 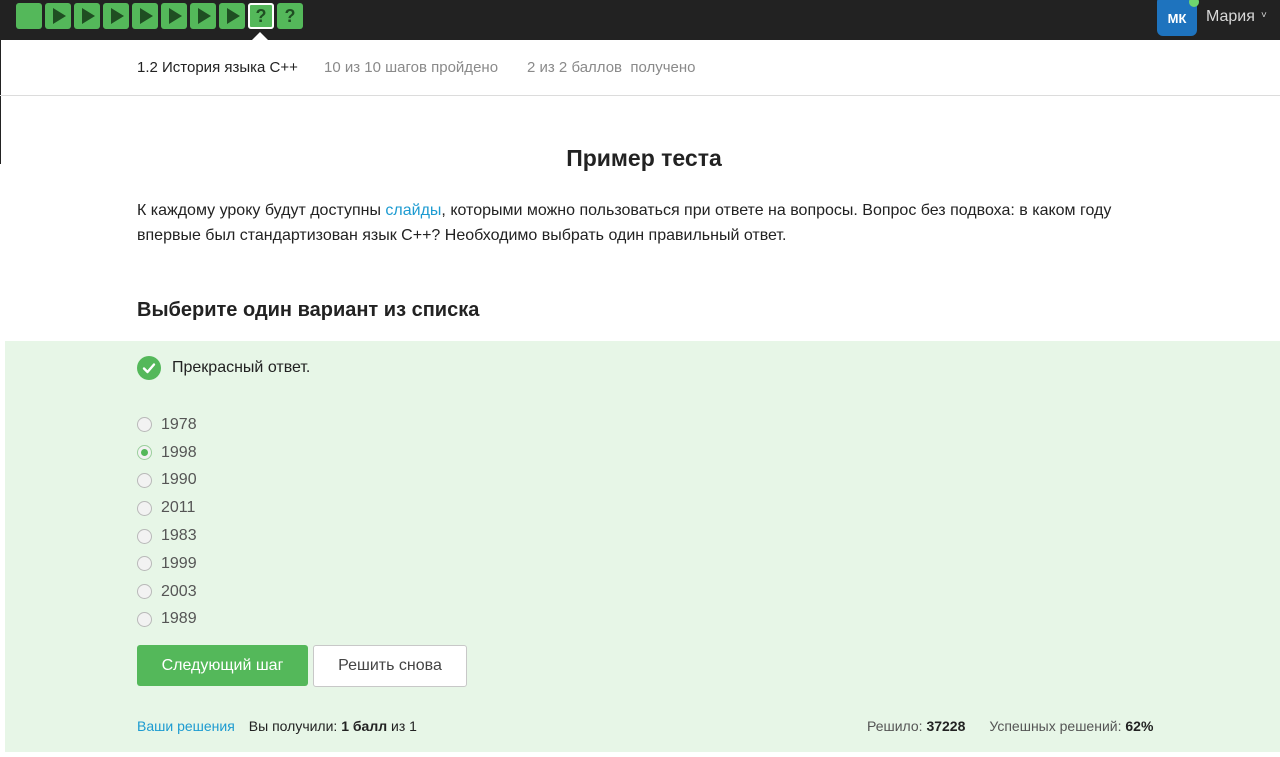 I want to click on step-3-button, so click(x=87, y=16).